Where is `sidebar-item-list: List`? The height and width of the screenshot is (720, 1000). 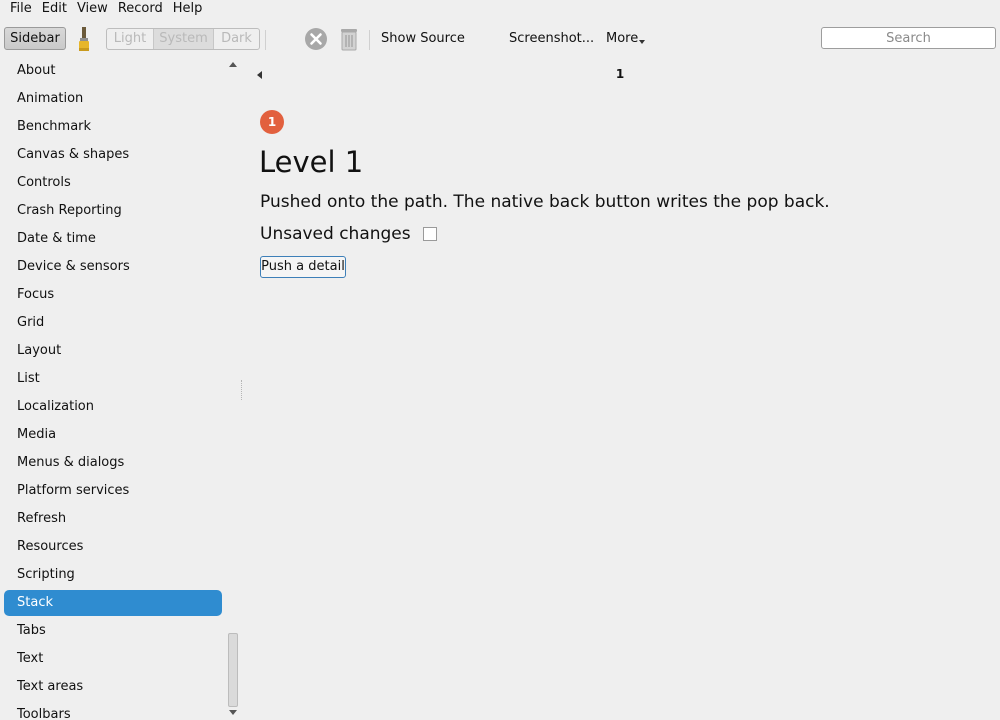 sidebar-item-list: List is located at coordinates (113, 379).